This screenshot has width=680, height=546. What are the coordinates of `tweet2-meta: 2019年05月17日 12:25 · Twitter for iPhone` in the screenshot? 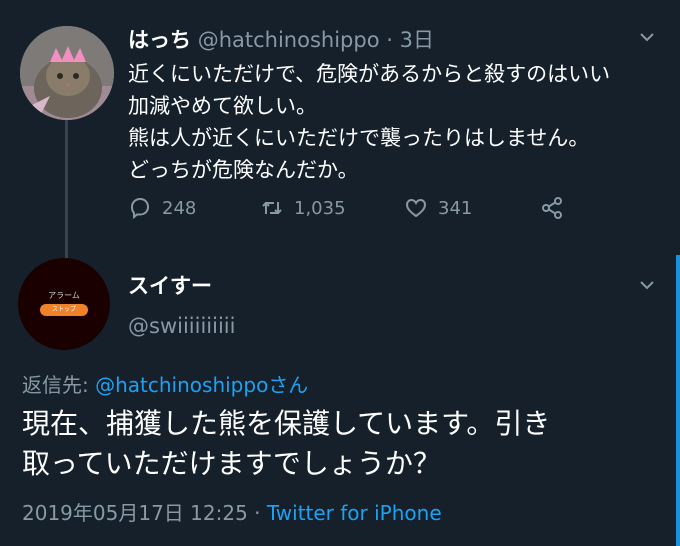 It's located at (232, 511).